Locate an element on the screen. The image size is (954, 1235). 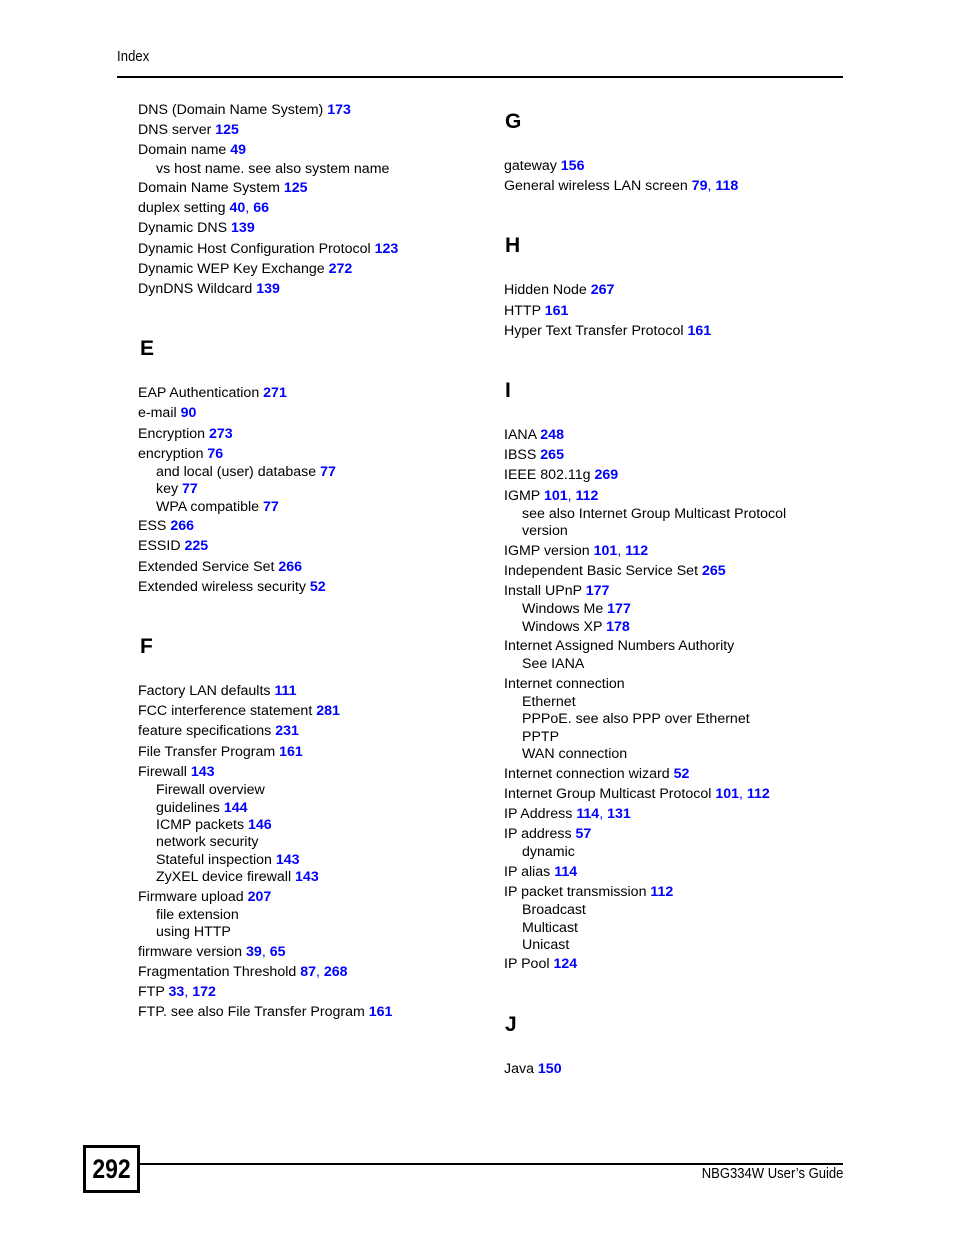
index-page-reference: 248 is located at coordinates (552, 435).